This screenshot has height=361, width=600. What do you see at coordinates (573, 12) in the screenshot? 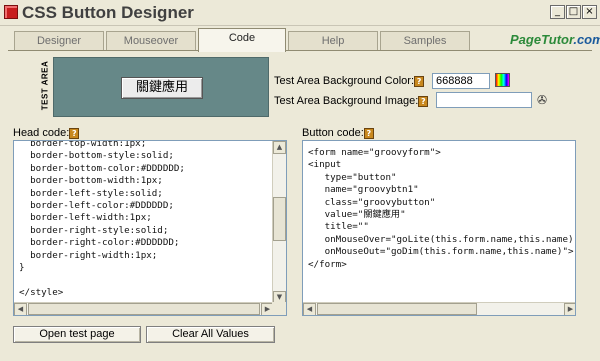
I see `maximize-button: □` at bounding box center [573, 12].